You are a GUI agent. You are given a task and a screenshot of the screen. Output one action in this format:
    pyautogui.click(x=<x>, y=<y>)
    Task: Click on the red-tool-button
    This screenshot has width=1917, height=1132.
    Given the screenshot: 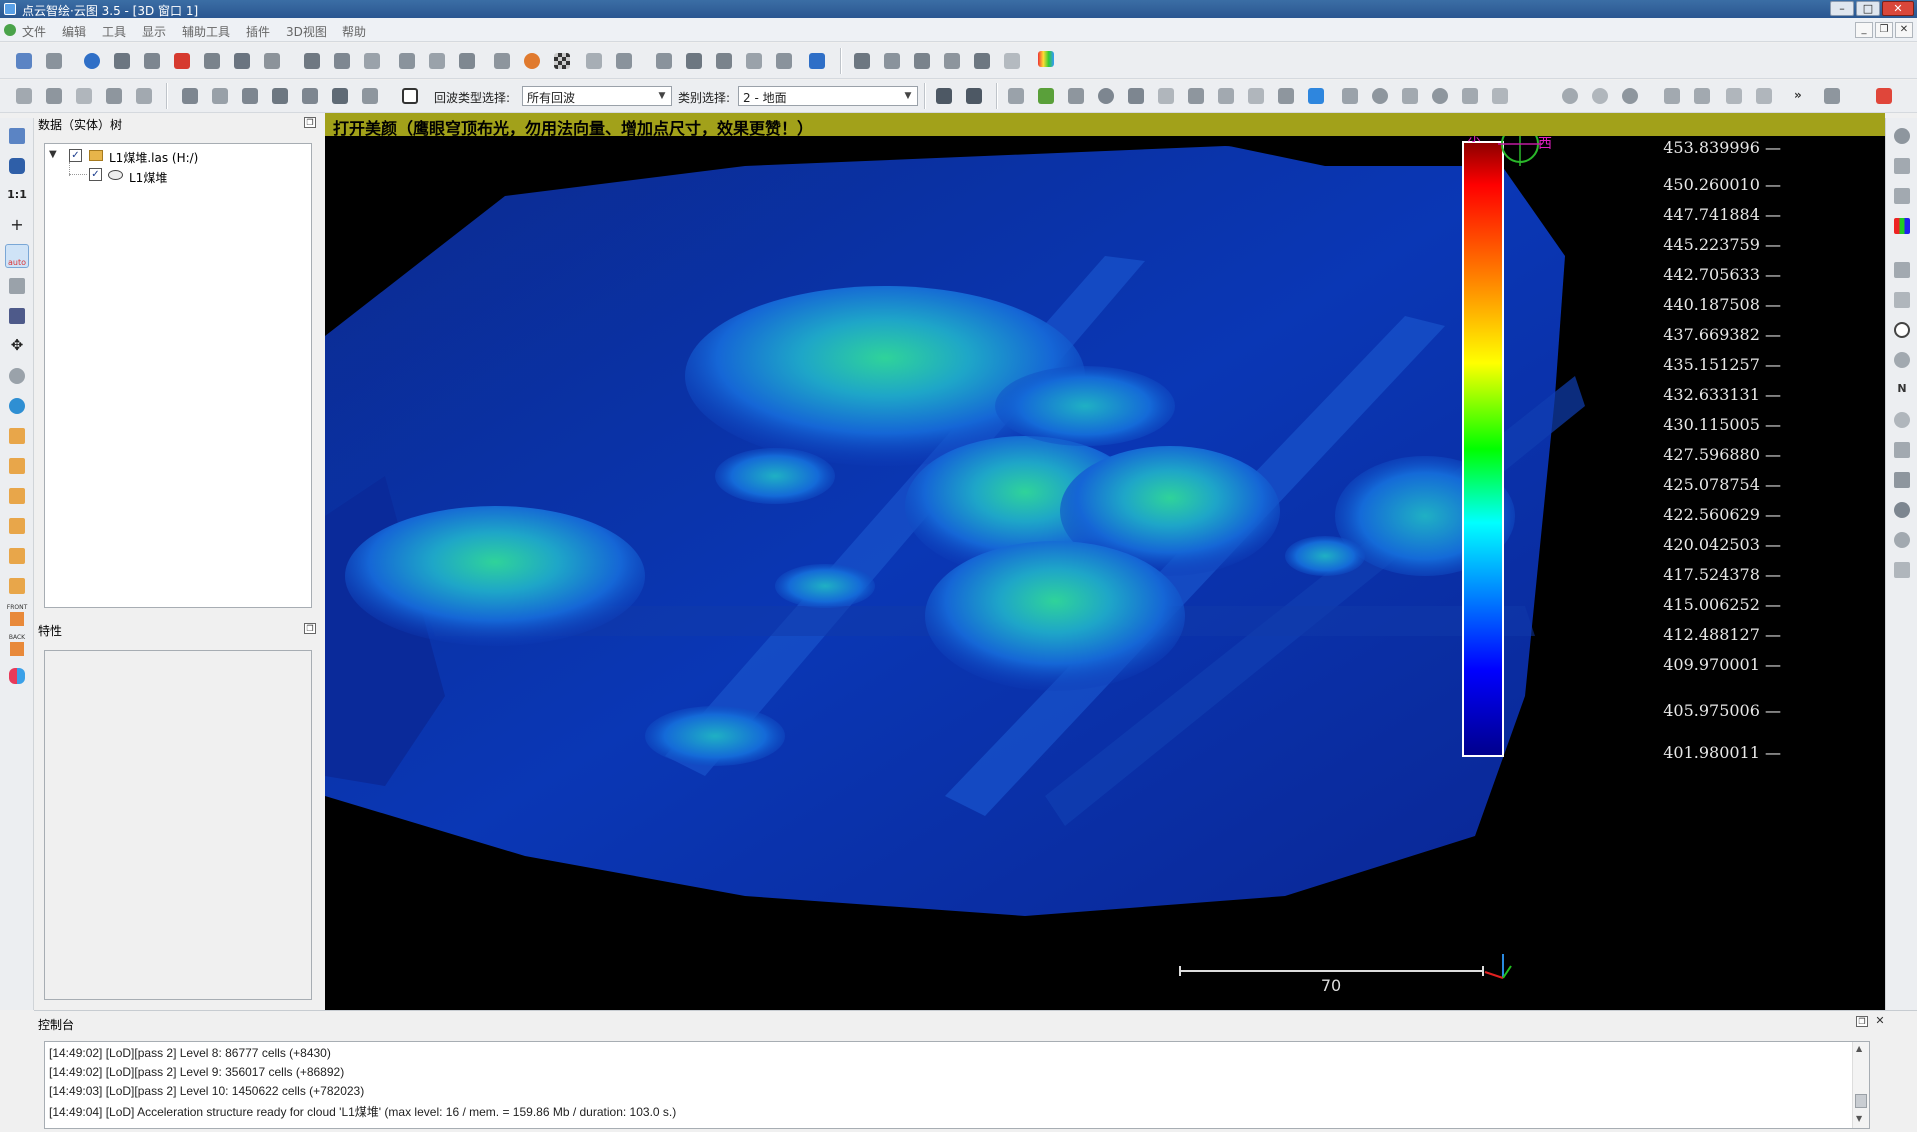 What is the action you would take?
    pyautogui.click(x=1884, y=96)
    